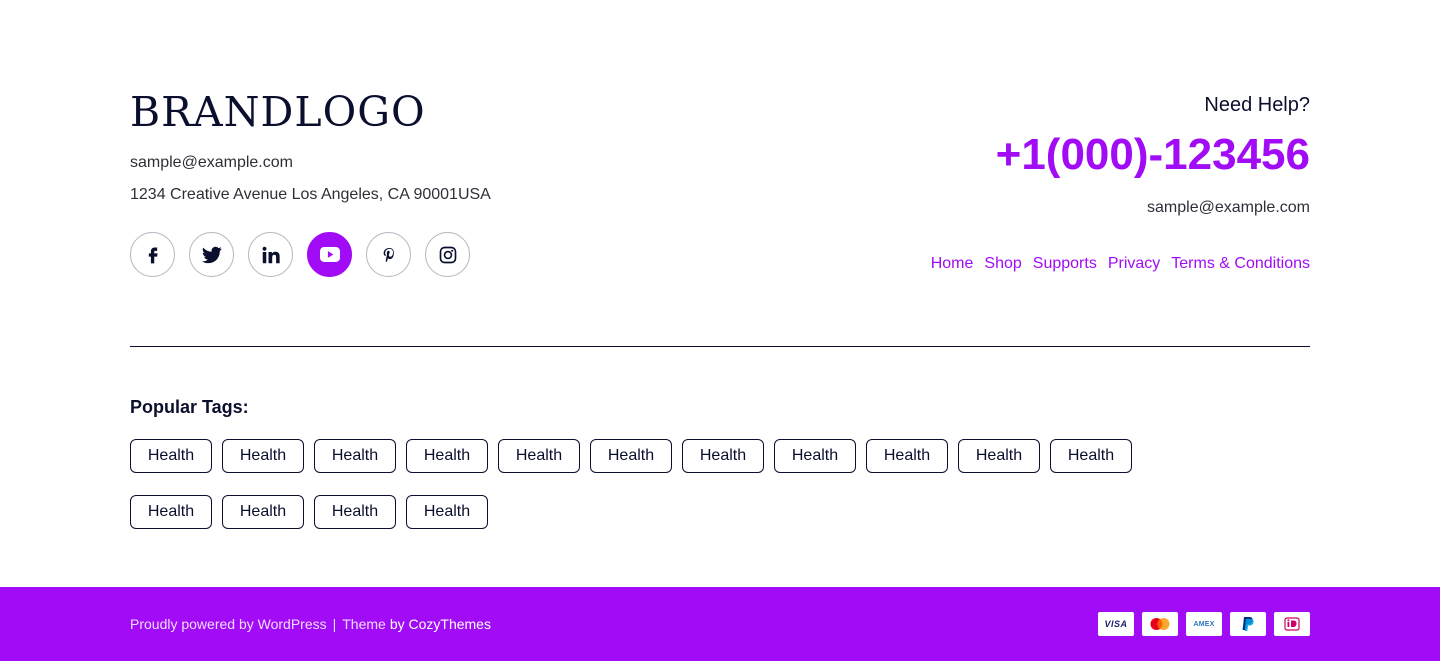 This screenshot has width=1440, height=661. I want to click on instagram-icon, so click(447, 254).